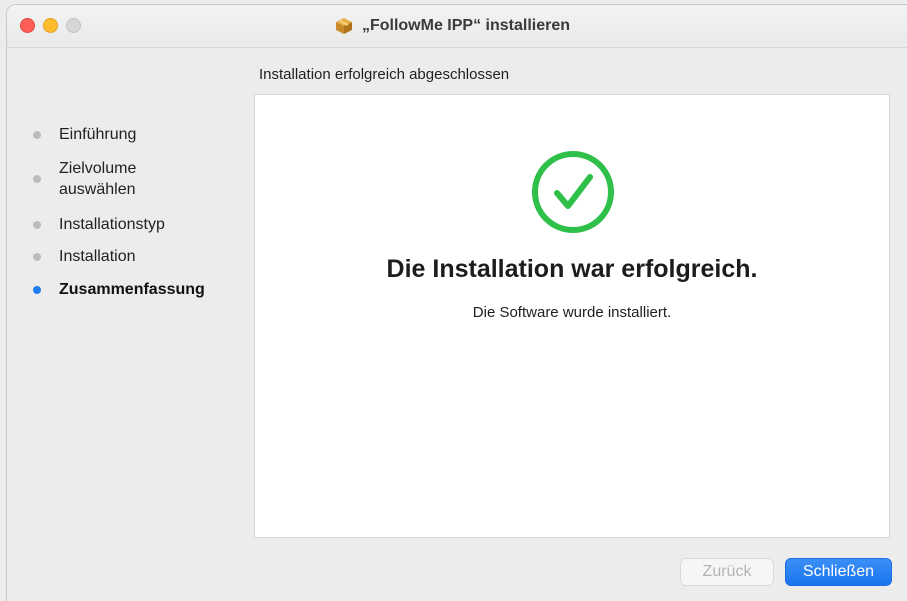 This screenshot has width=907, height=601. Describe the element at coordinates (343, 26) in the screenshot. I see `package-icon` at that location.